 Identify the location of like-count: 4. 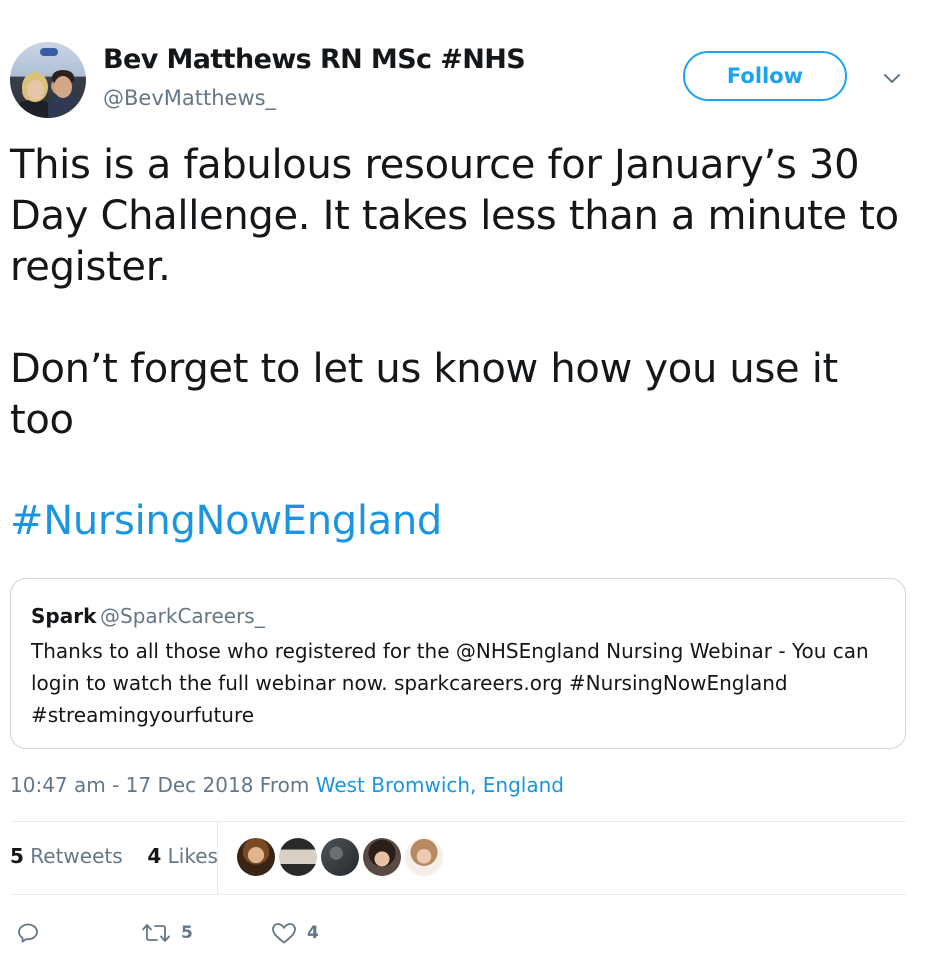
(313, 933).